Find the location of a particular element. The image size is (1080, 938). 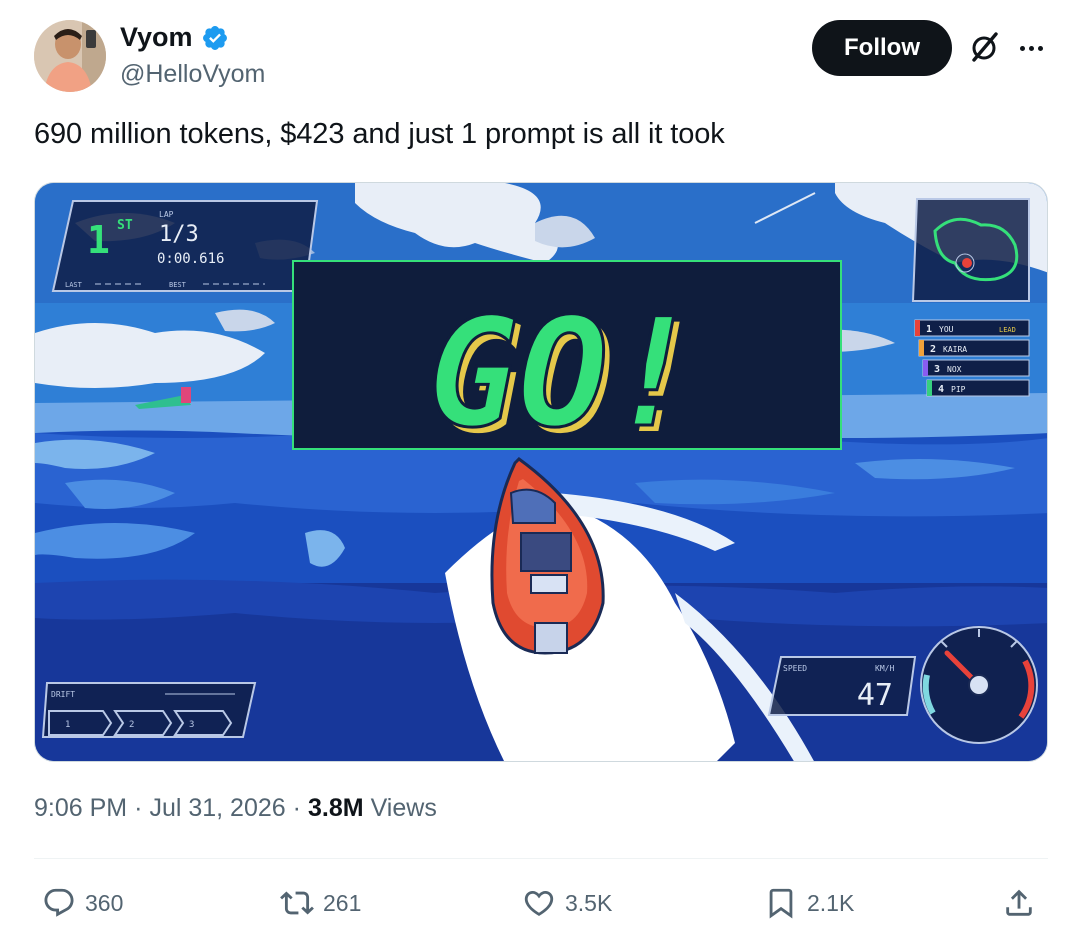

share-icon is located at coordinates (1019, 902).